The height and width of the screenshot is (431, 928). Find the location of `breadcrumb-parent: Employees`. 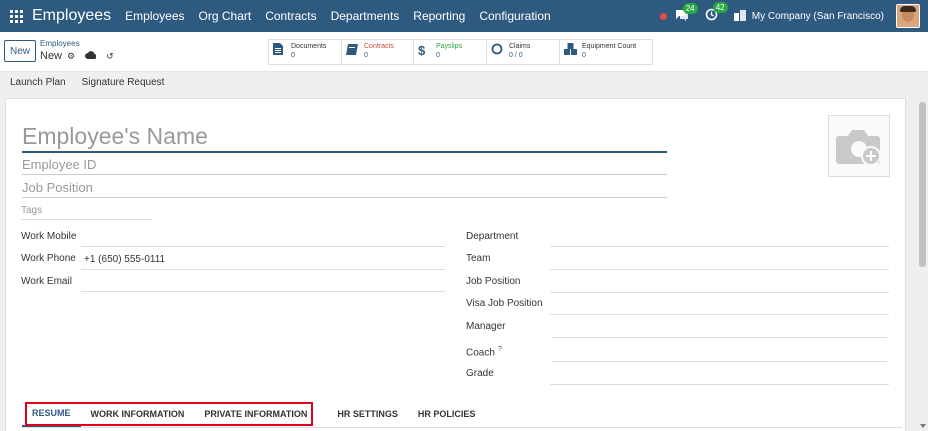

breadcrumb-parent: Employees is located at coordinates (60, 43).